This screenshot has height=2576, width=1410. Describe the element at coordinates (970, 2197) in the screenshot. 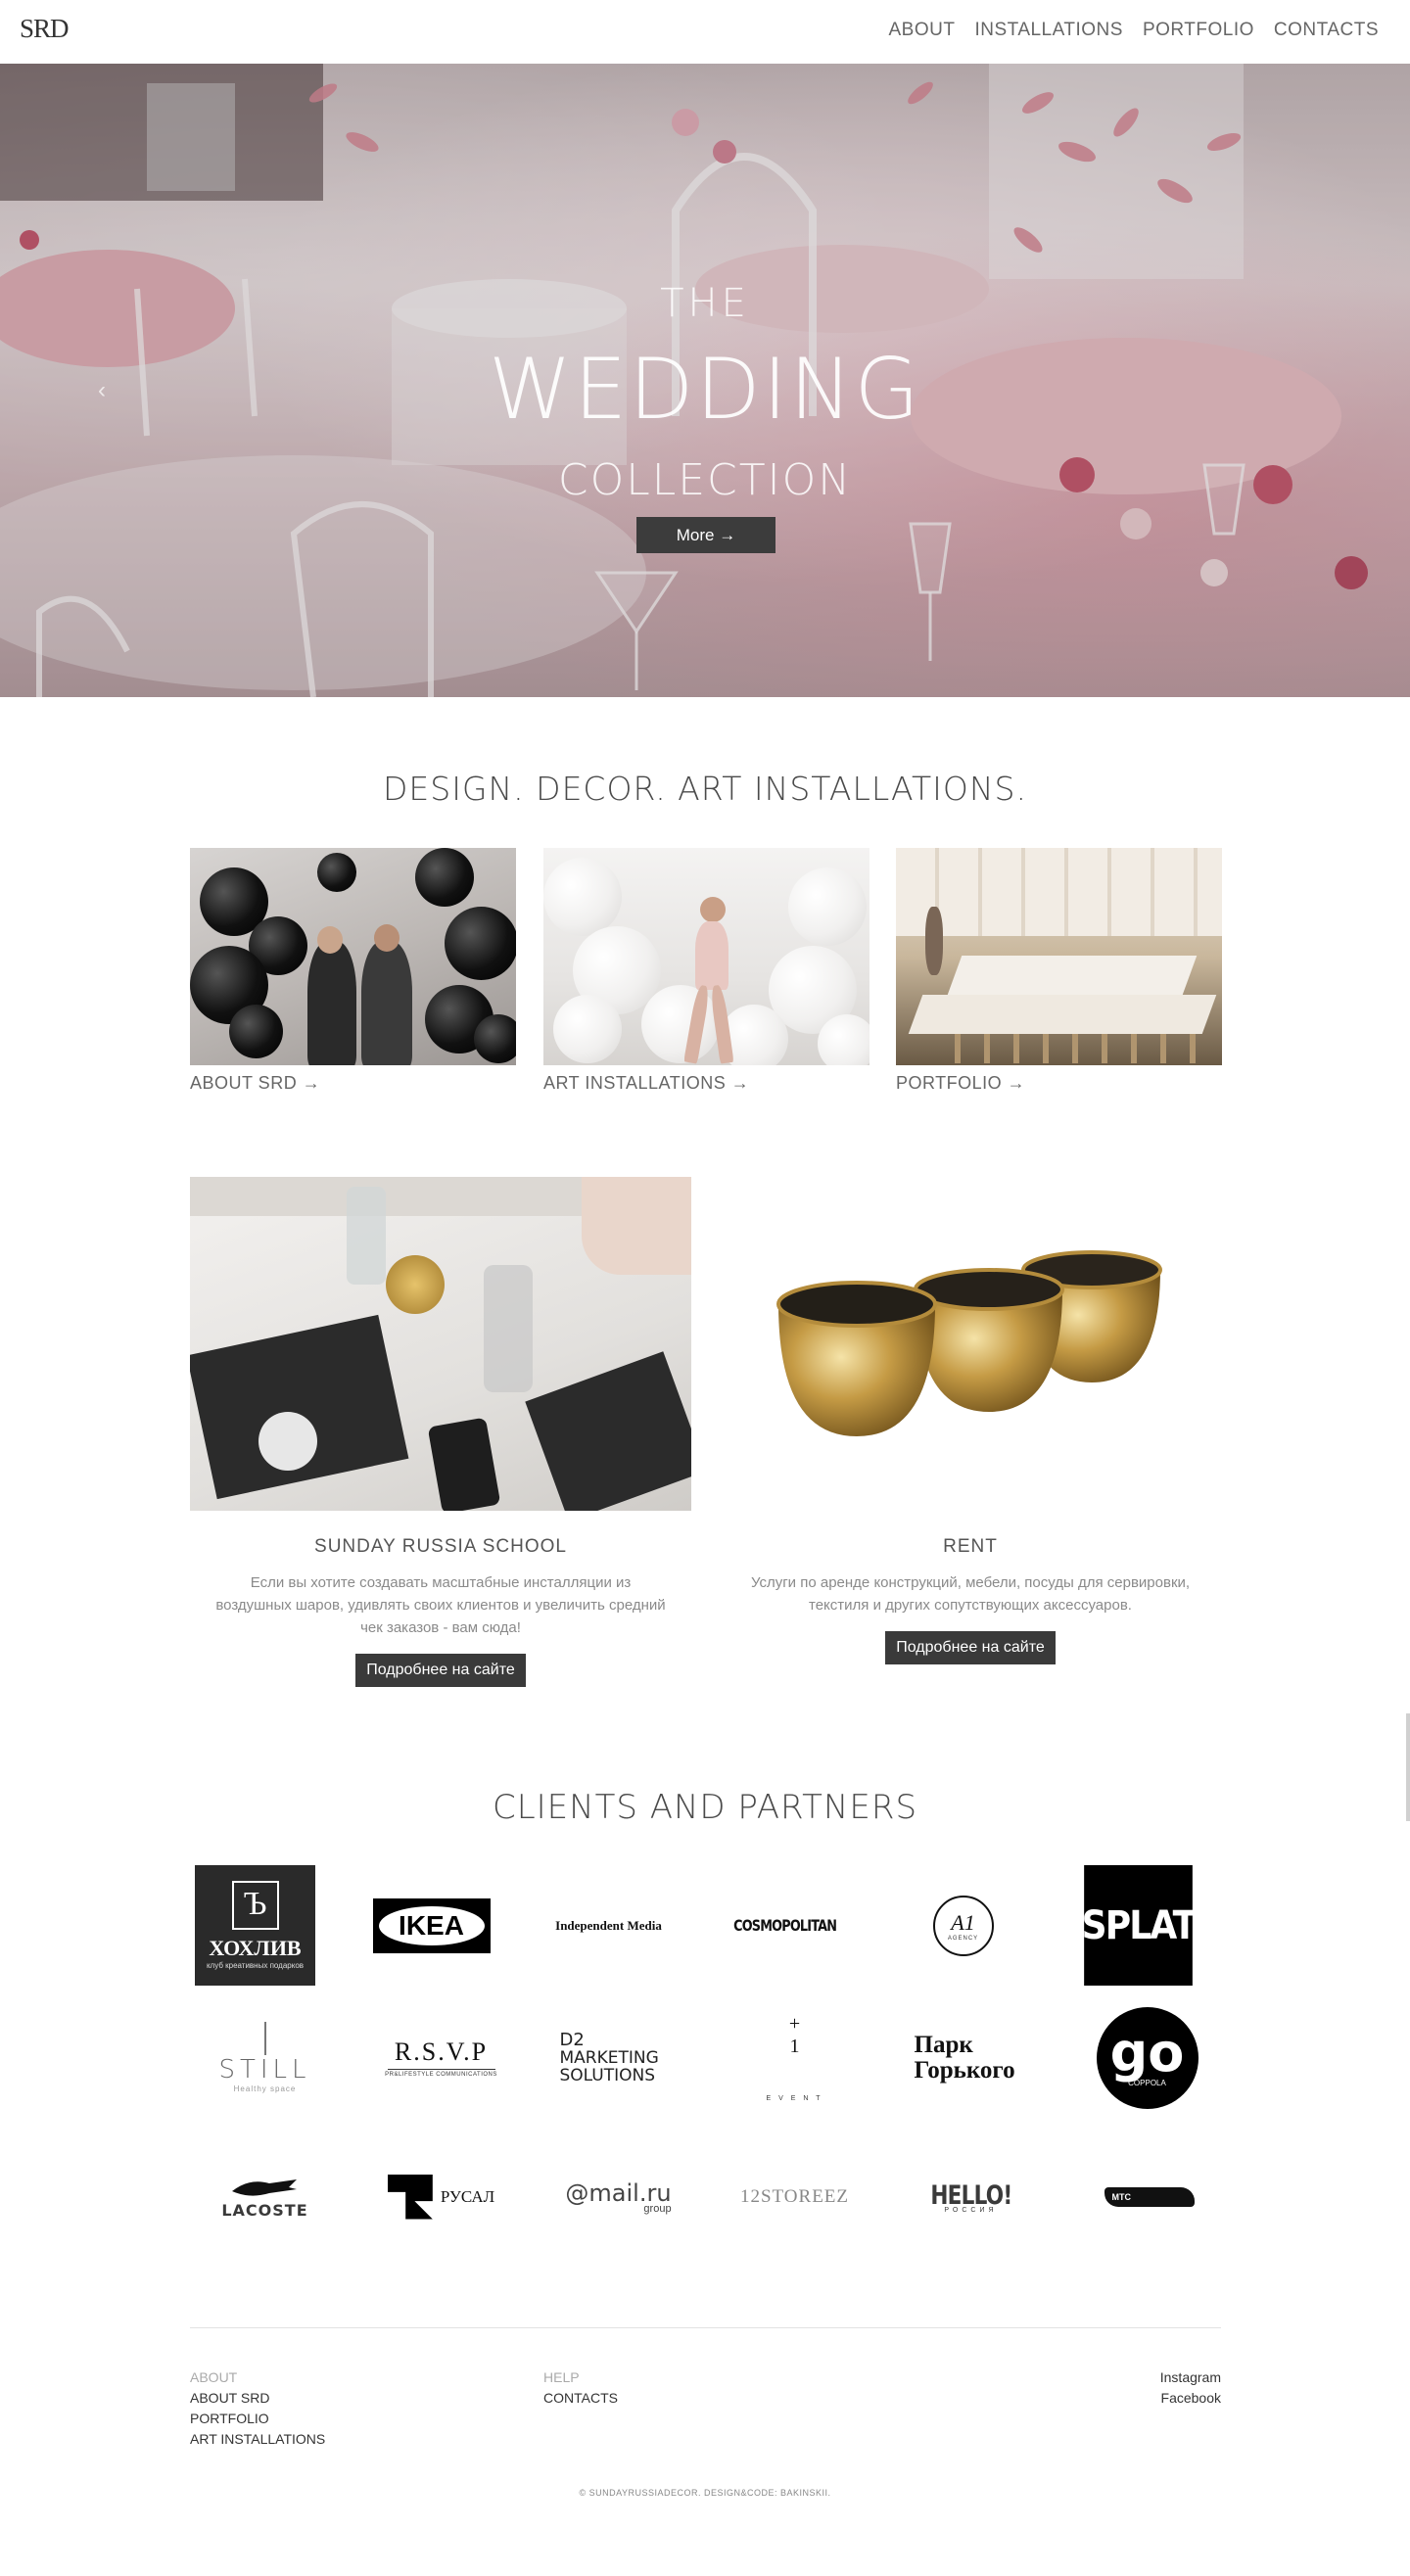

I see `logo-hello-russia: HELLO! РОССИЯ` at that location.